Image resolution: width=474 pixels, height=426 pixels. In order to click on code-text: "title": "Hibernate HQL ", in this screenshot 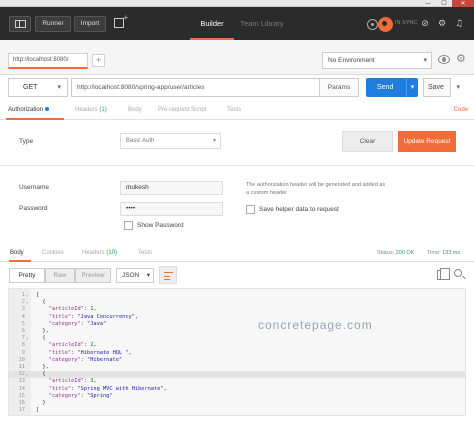, I will do `click(90, 352)`.